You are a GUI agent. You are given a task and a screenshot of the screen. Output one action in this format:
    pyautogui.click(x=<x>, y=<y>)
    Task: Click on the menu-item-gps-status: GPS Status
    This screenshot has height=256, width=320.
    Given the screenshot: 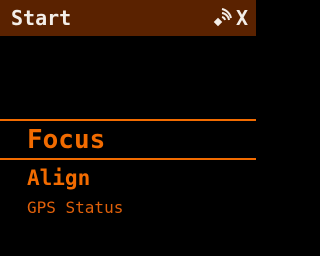 What is the action you would take?
    pyautogui.click(x=75, y=208)
    